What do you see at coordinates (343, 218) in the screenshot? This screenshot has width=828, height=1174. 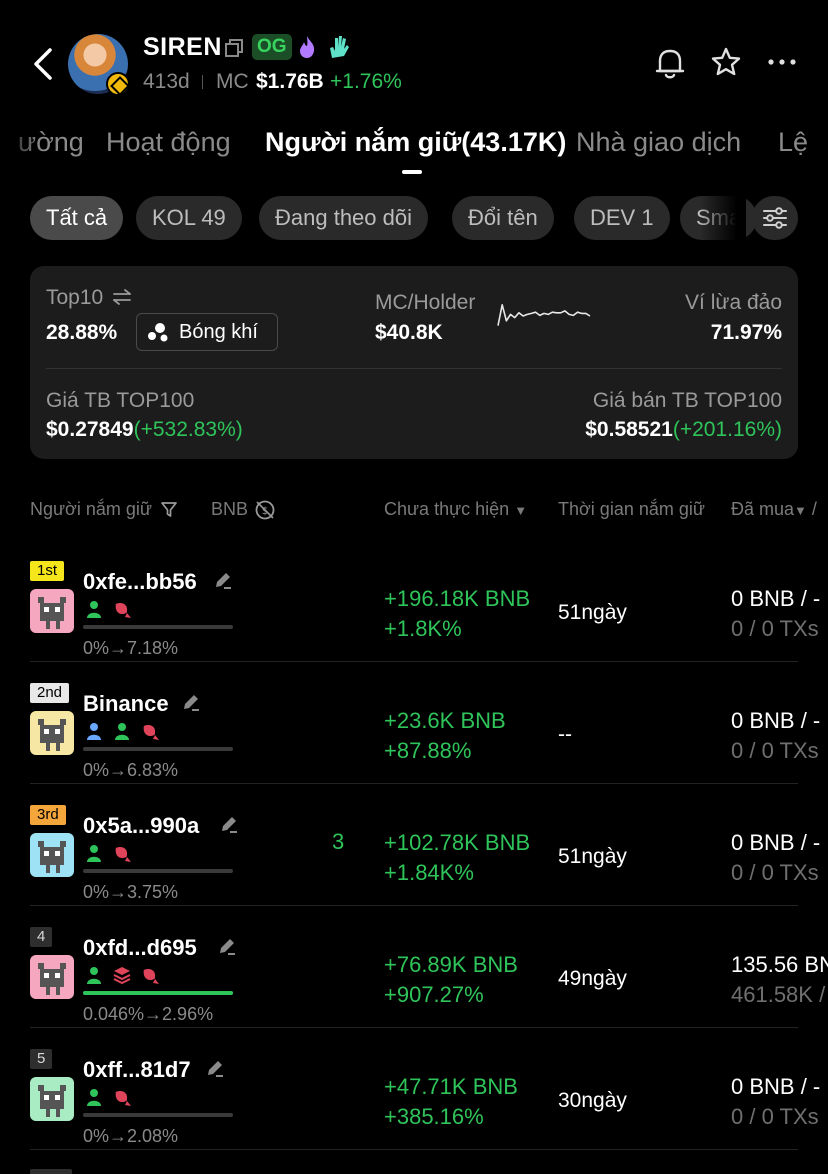 I see `chip-following: Đang theo dõi` at bounding box center [343, 218].